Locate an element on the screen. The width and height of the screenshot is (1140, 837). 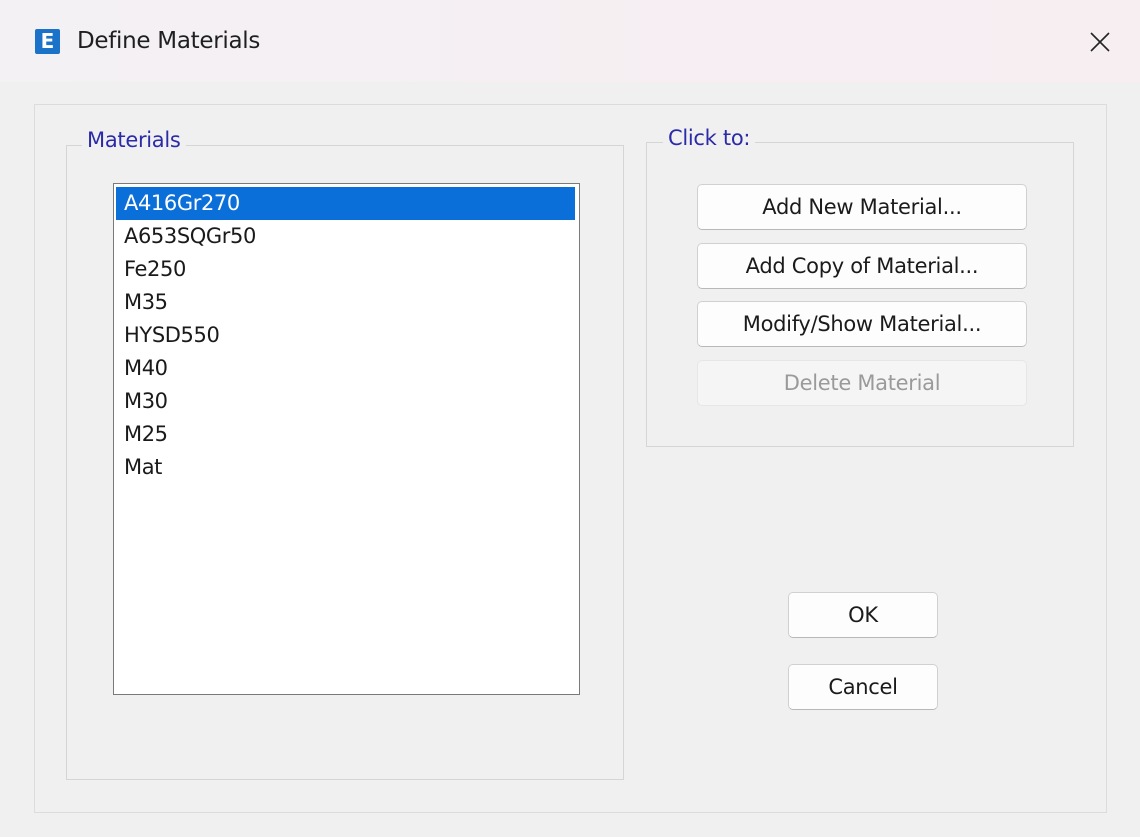
cancel-button: Cancel is located at coordinates (863, 687).